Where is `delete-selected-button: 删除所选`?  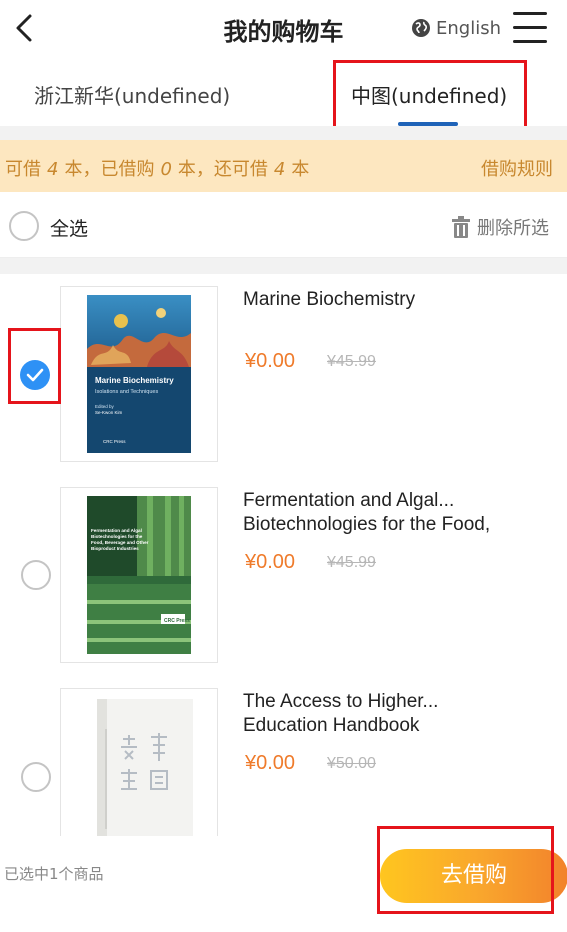
delete-selected-button: 删除所选 is located at coordinates (500, 227).